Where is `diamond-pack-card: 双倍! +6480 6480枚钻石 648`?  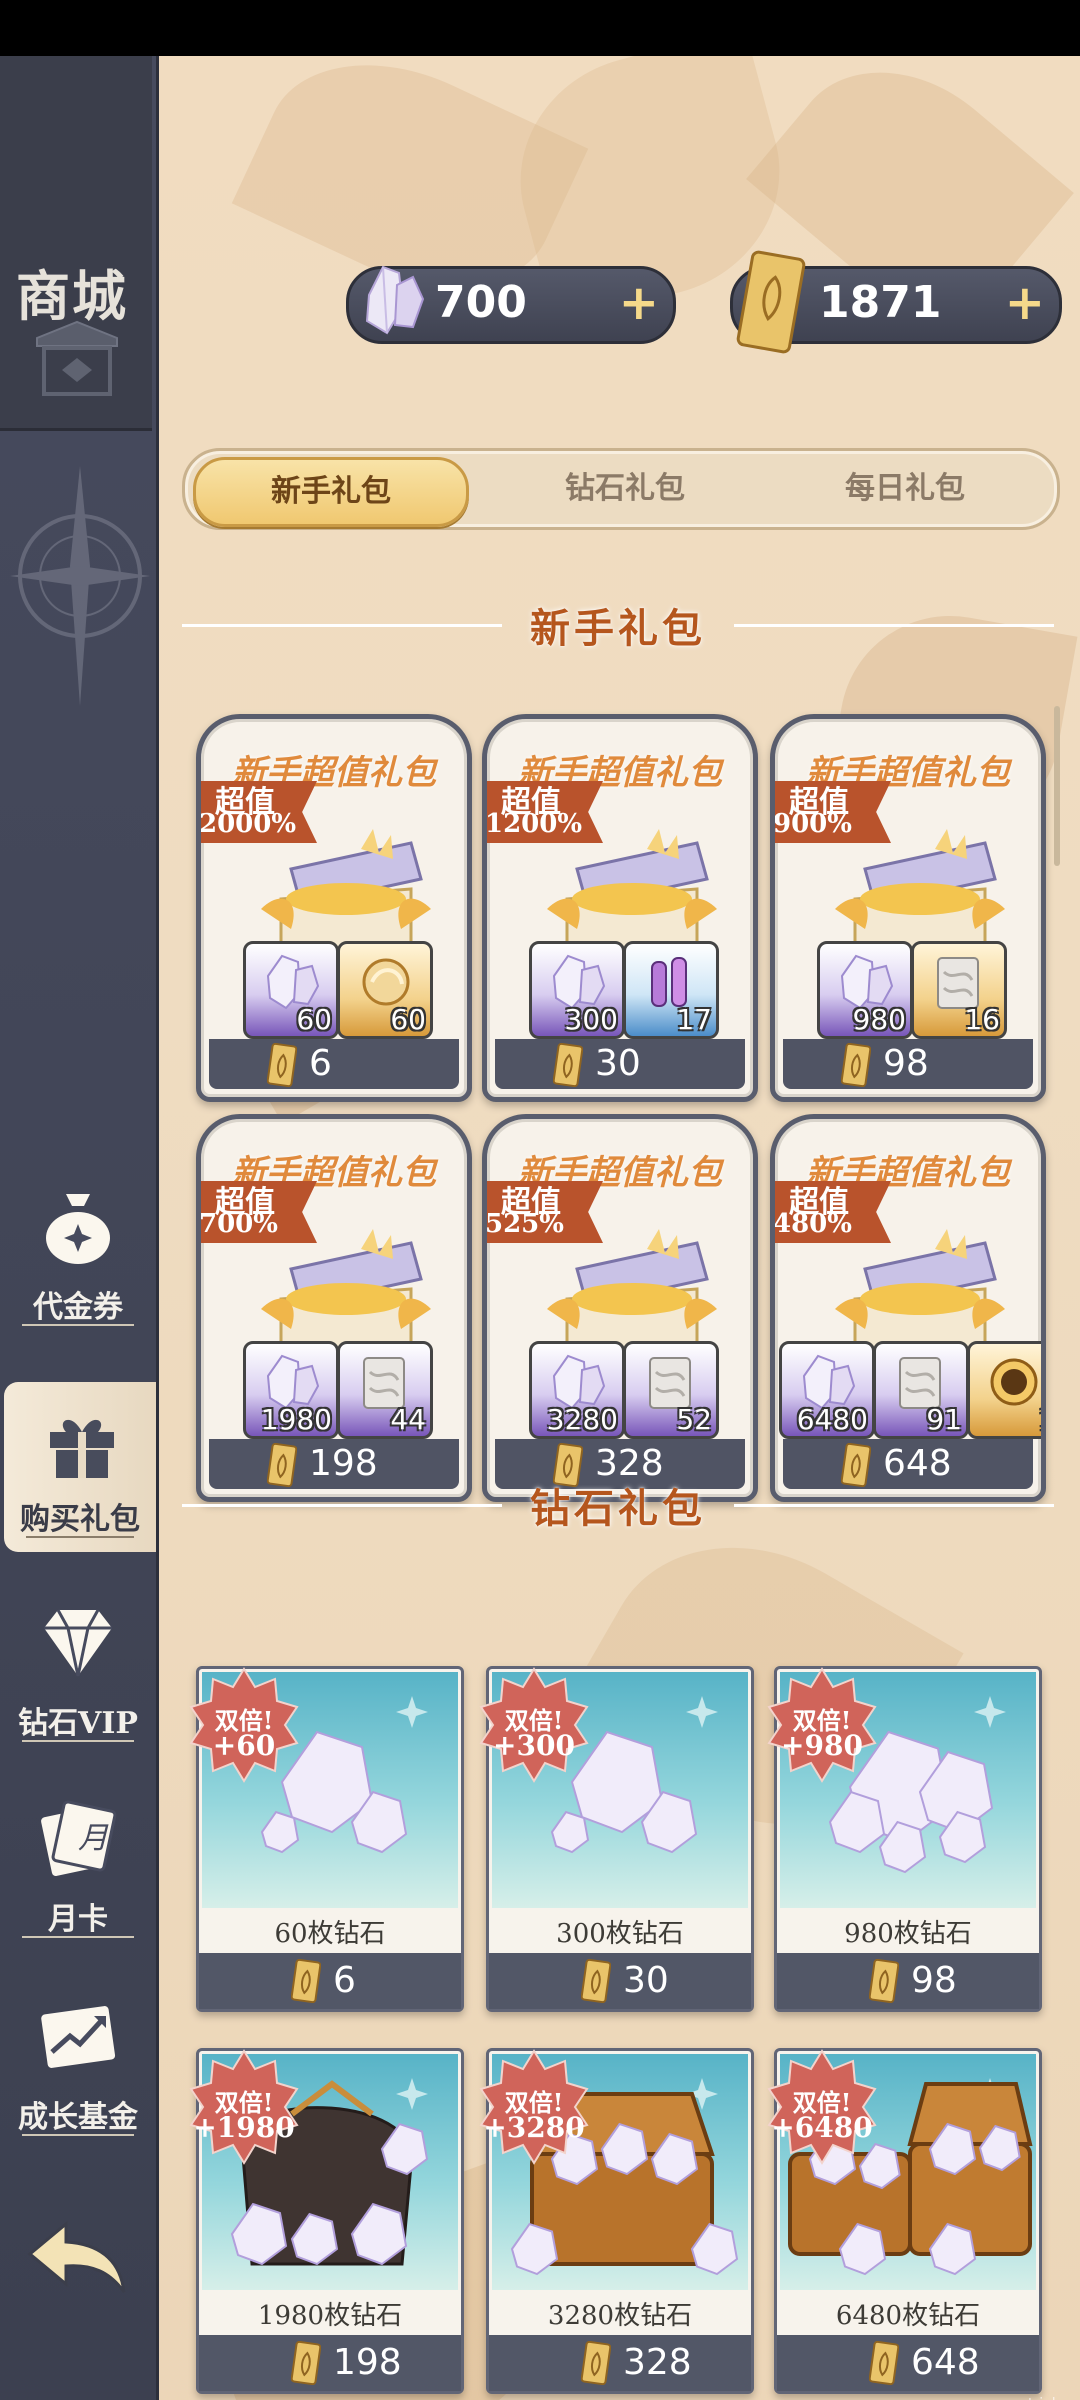 diamond-pack-card: 双倍! +6480 6480枚钻石 648 is located at coordinates (904, 2221).